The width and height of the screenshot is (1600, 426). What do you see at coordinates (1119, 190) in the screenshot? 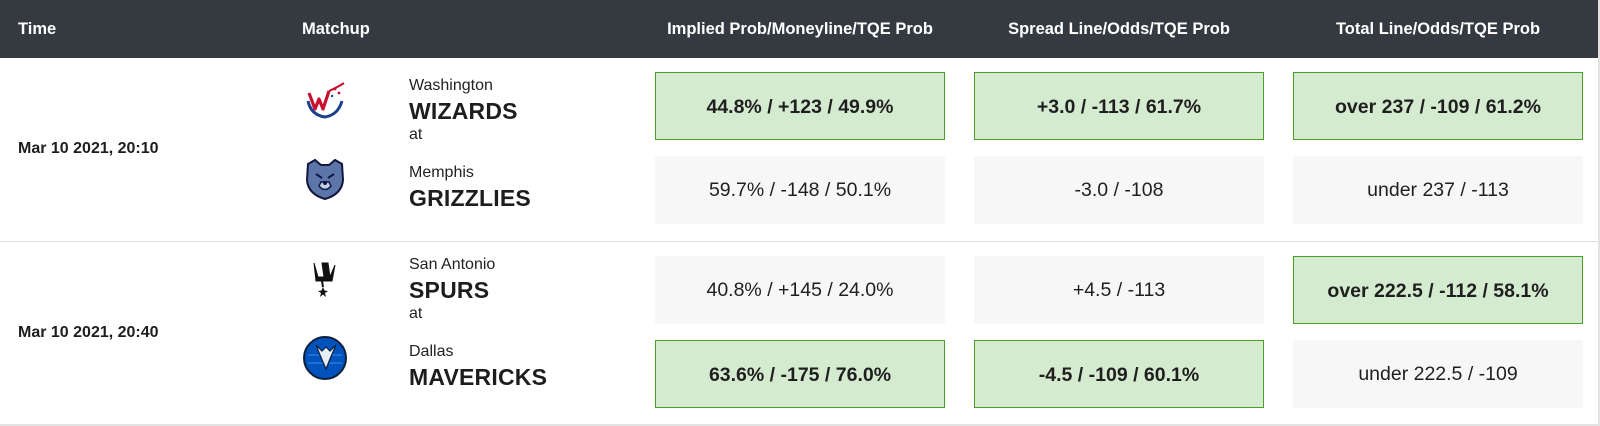
I see `home-spread-cell: -3.0 / -108` at bounding box center [1119, 190].